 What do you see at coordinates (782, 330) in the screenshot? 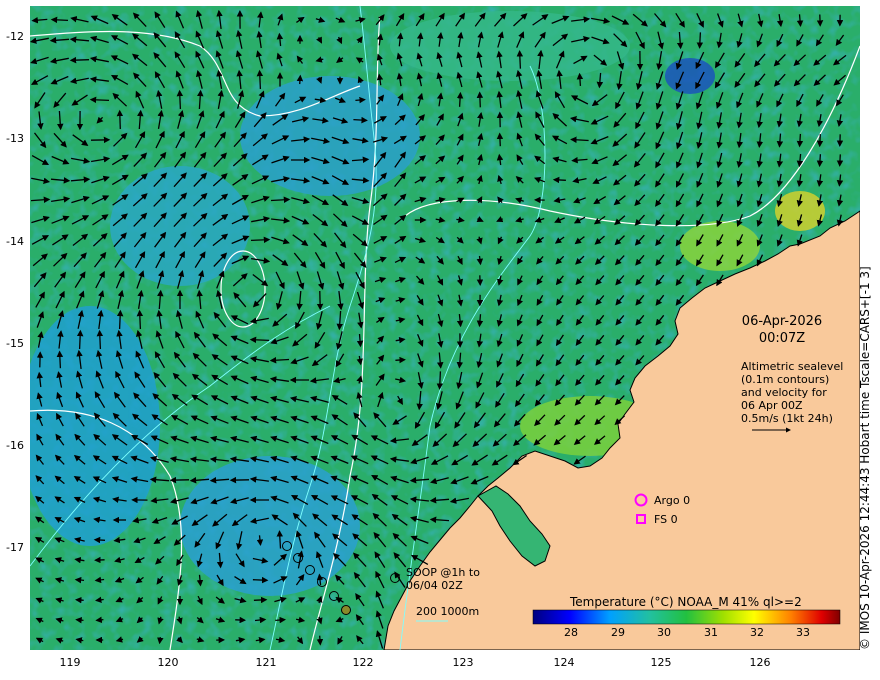
I see `timestamp: 06-Apr-2026 00:07Z` at bounding box center [782, 330].